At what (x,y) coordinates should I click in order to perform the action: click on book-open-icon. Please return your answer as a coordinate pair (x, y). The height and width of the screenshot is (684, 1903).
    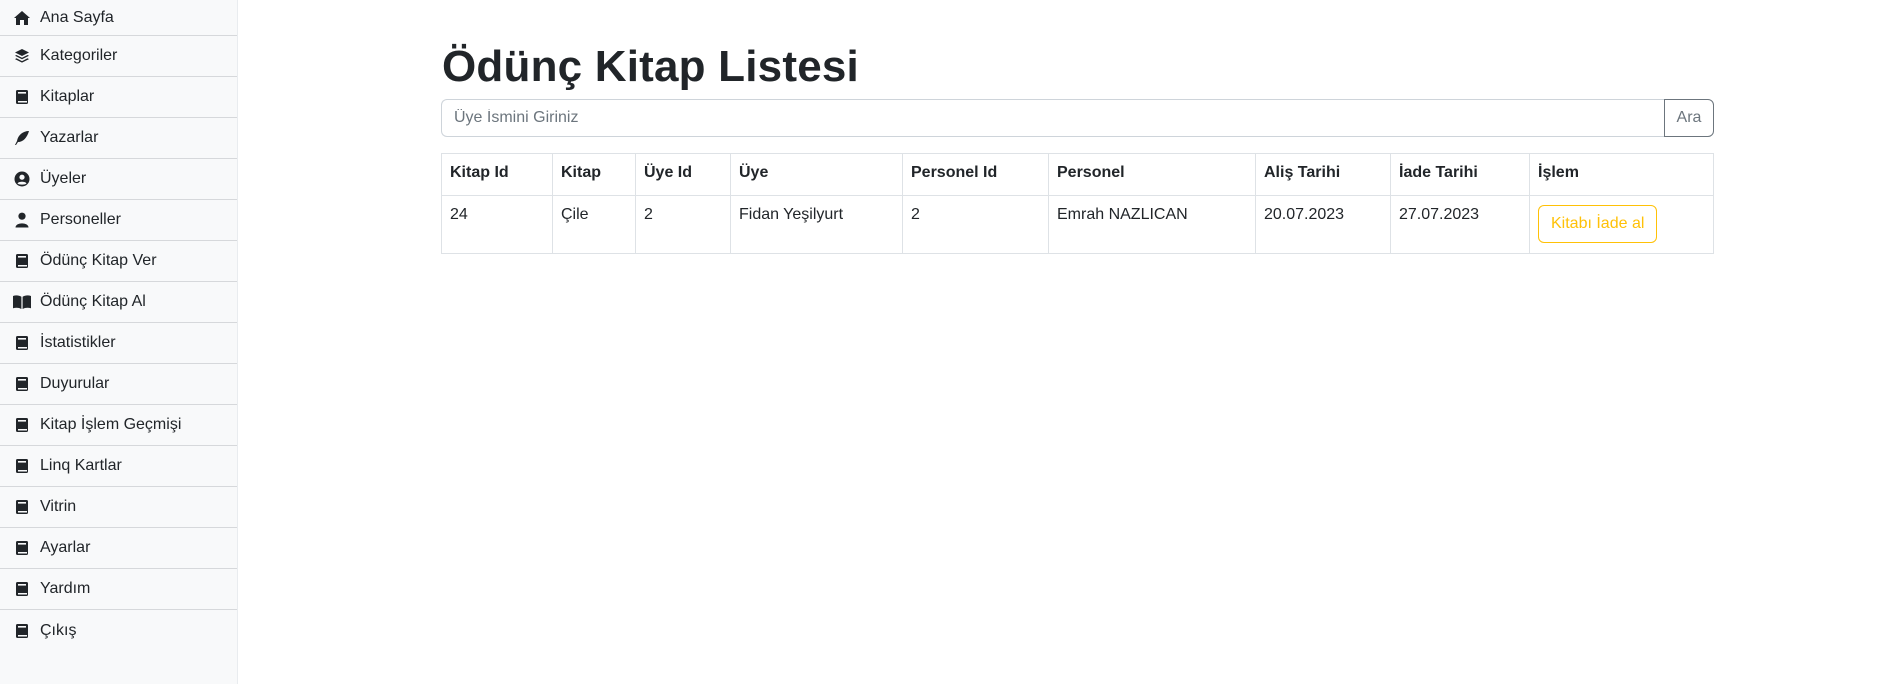
    Looking at the image, I should click on (22, 302).